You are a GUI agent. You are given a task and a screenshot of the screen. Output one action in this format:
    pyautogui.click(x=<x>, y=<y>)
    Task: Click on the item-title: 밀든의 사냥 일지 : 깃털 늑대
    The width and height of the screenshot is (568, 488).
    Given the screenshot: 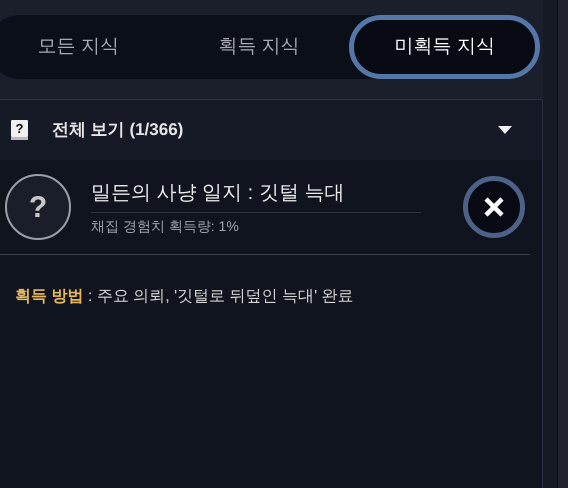 What is the action you would take?
    pyautogui.click(x=256, y=195)
    